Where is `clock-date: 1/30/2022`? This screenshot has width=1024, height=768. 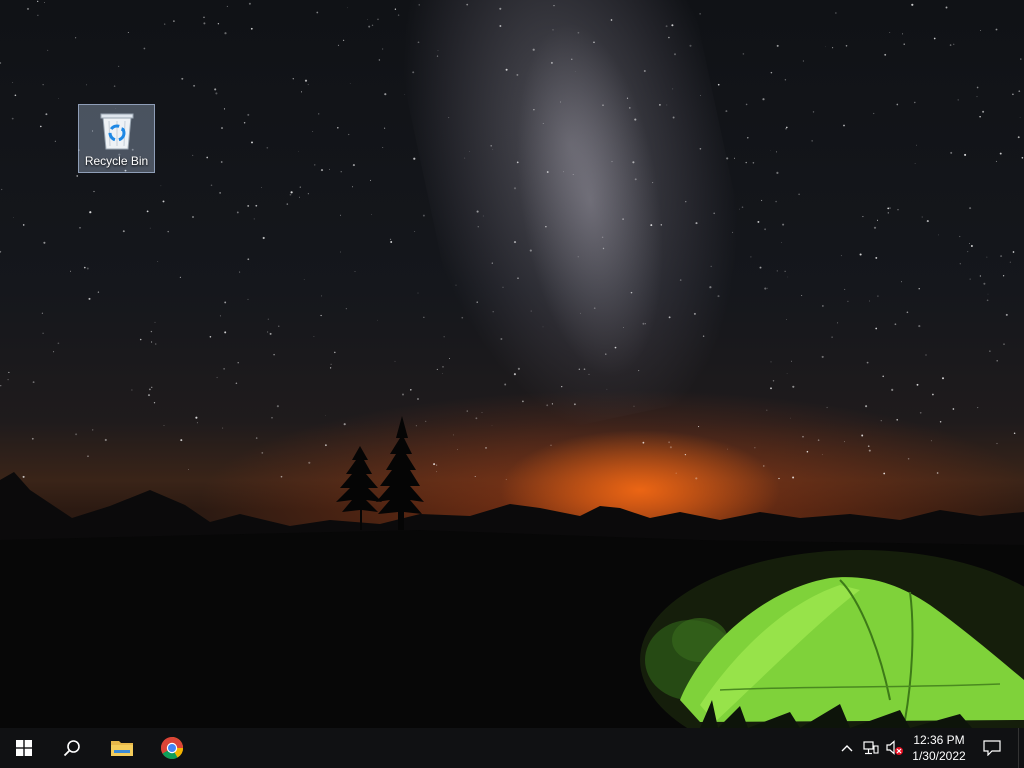 clock-date: 1/30/2022 is located at coordinates (939, 756).